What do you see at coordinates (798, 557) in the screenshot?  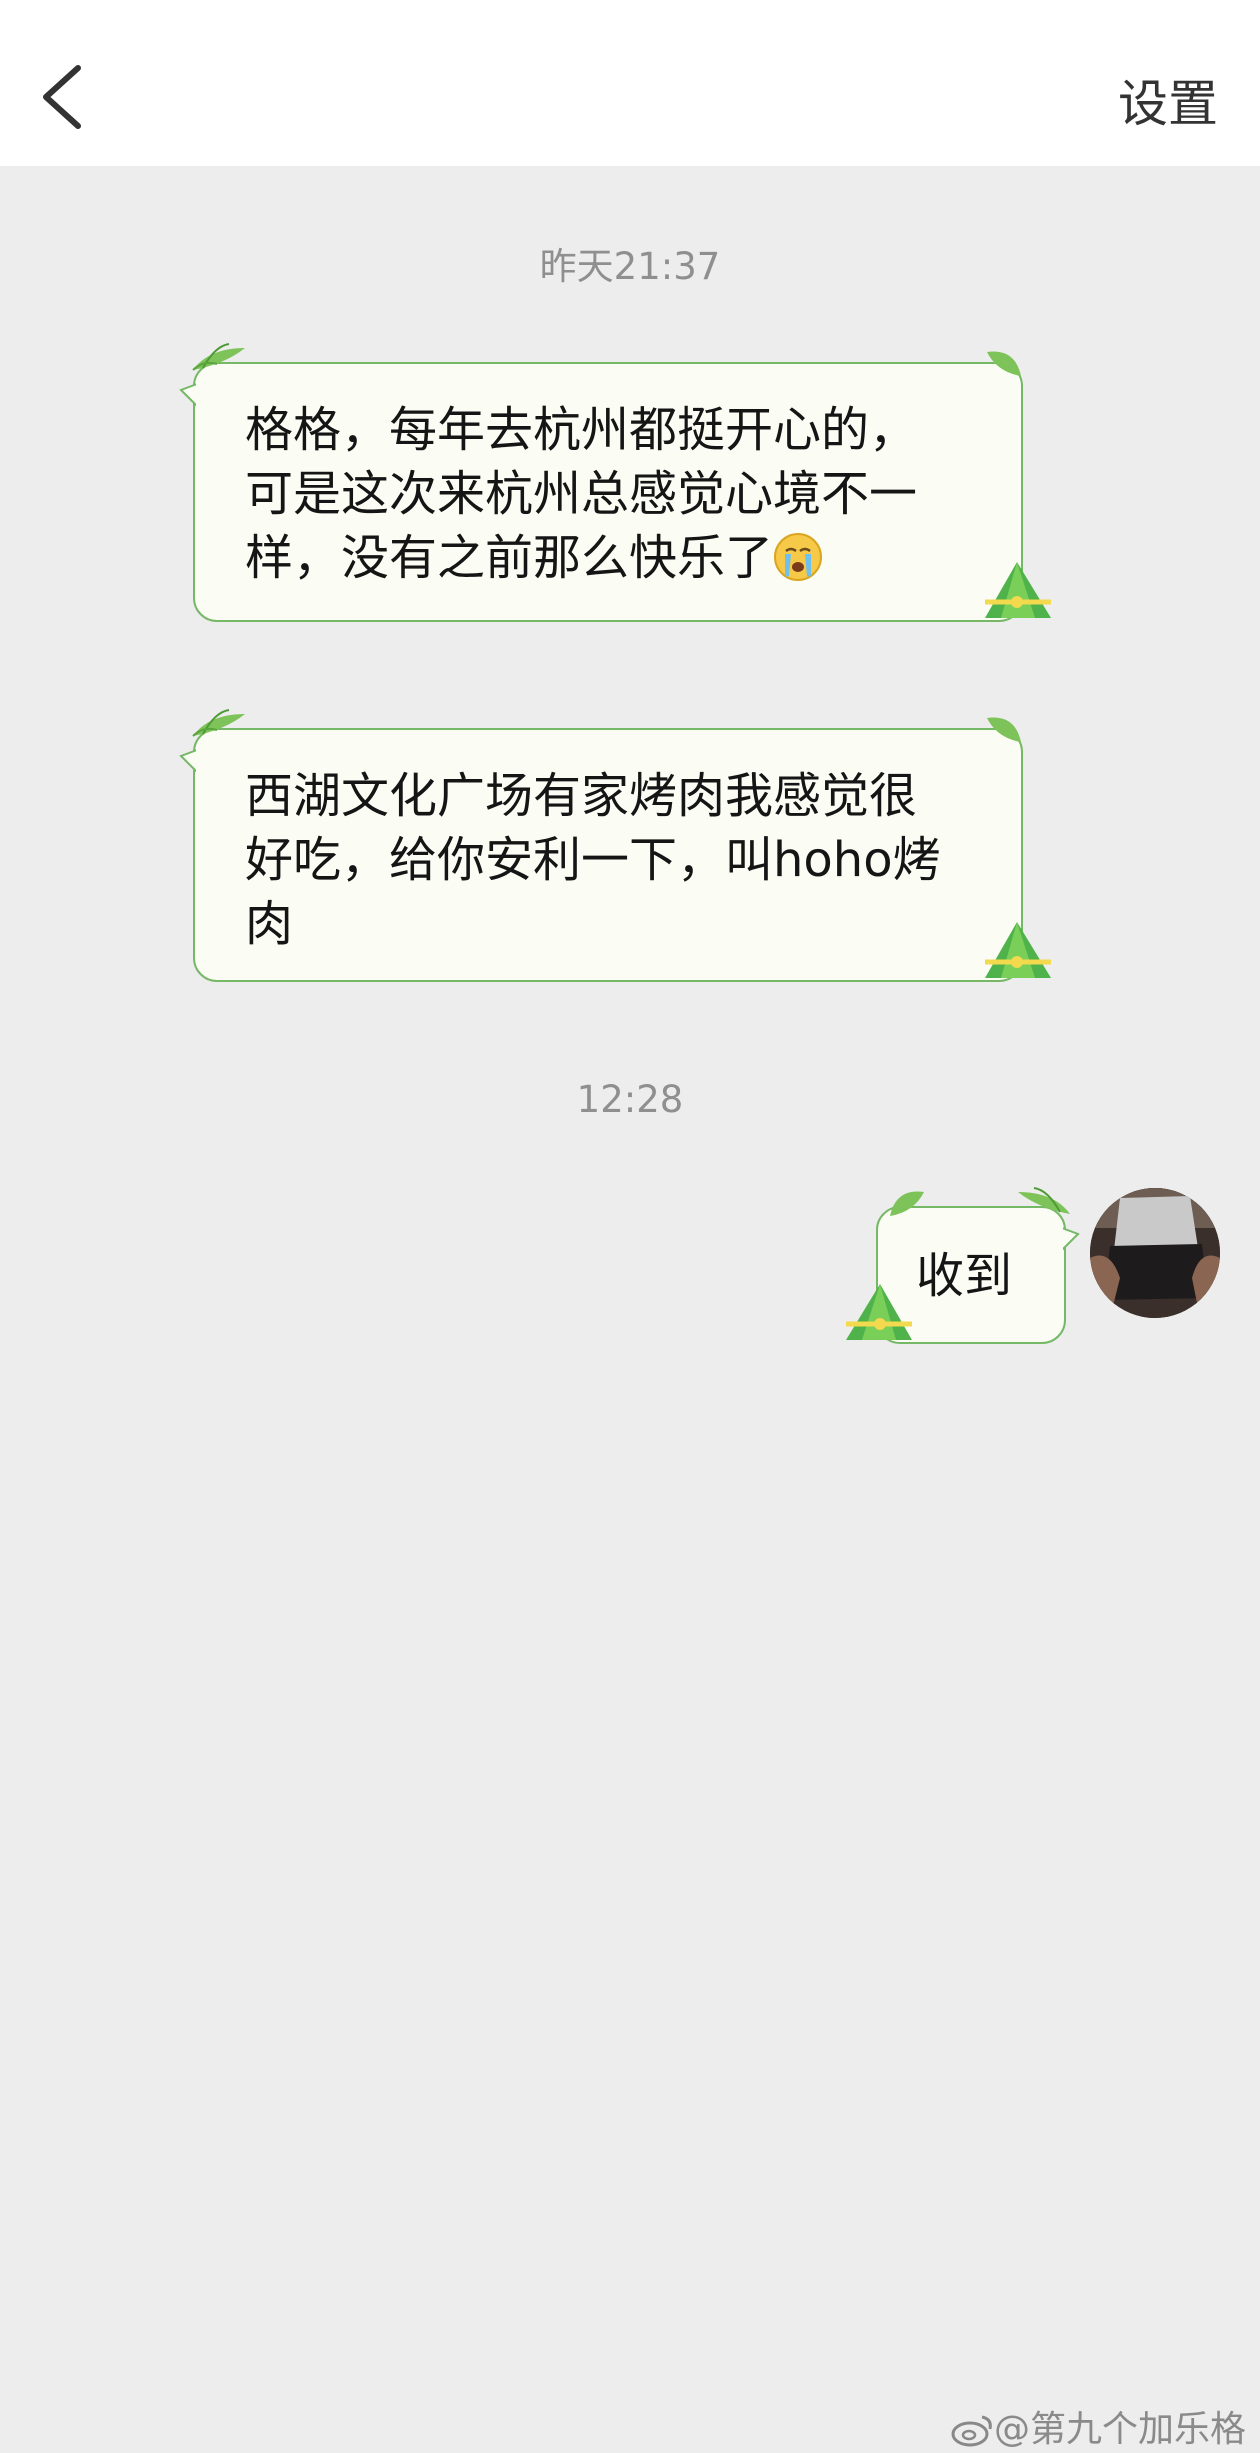 I see `crying-face-icon` at bounding box center [798, 557].